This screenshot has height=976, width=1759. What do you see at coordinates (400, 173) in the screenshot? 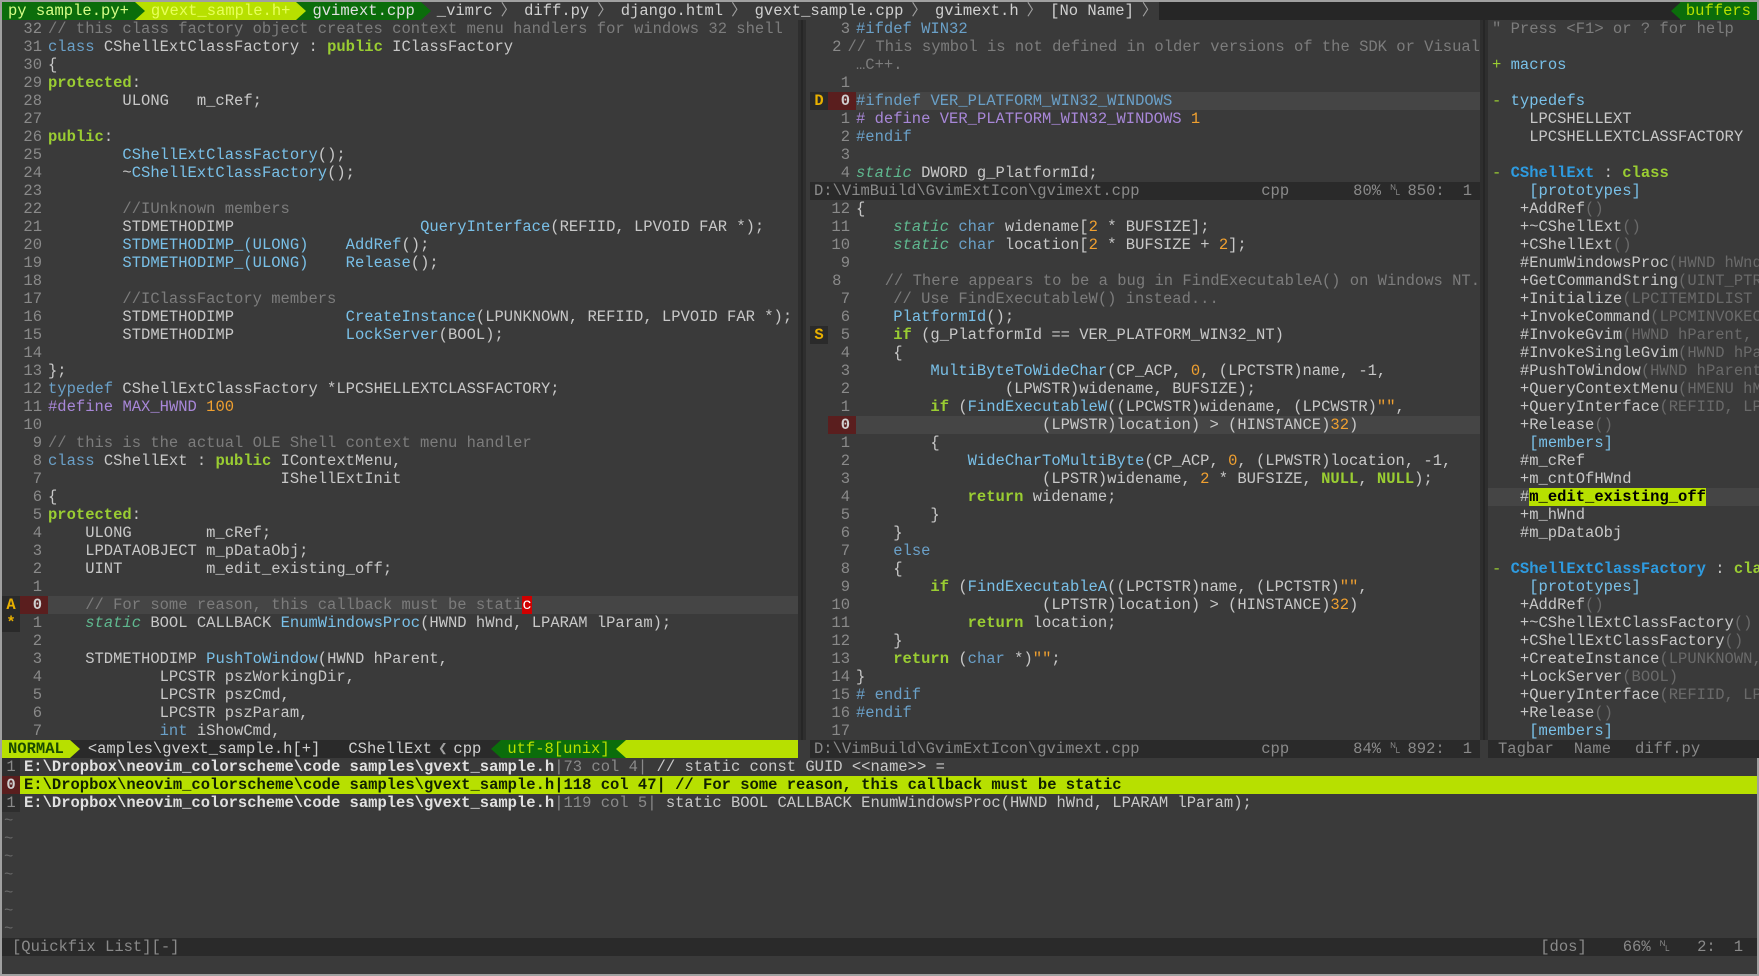
I see `code-line: 24 ~CShellExtClassFactory();` at bounding box center [400, 173].